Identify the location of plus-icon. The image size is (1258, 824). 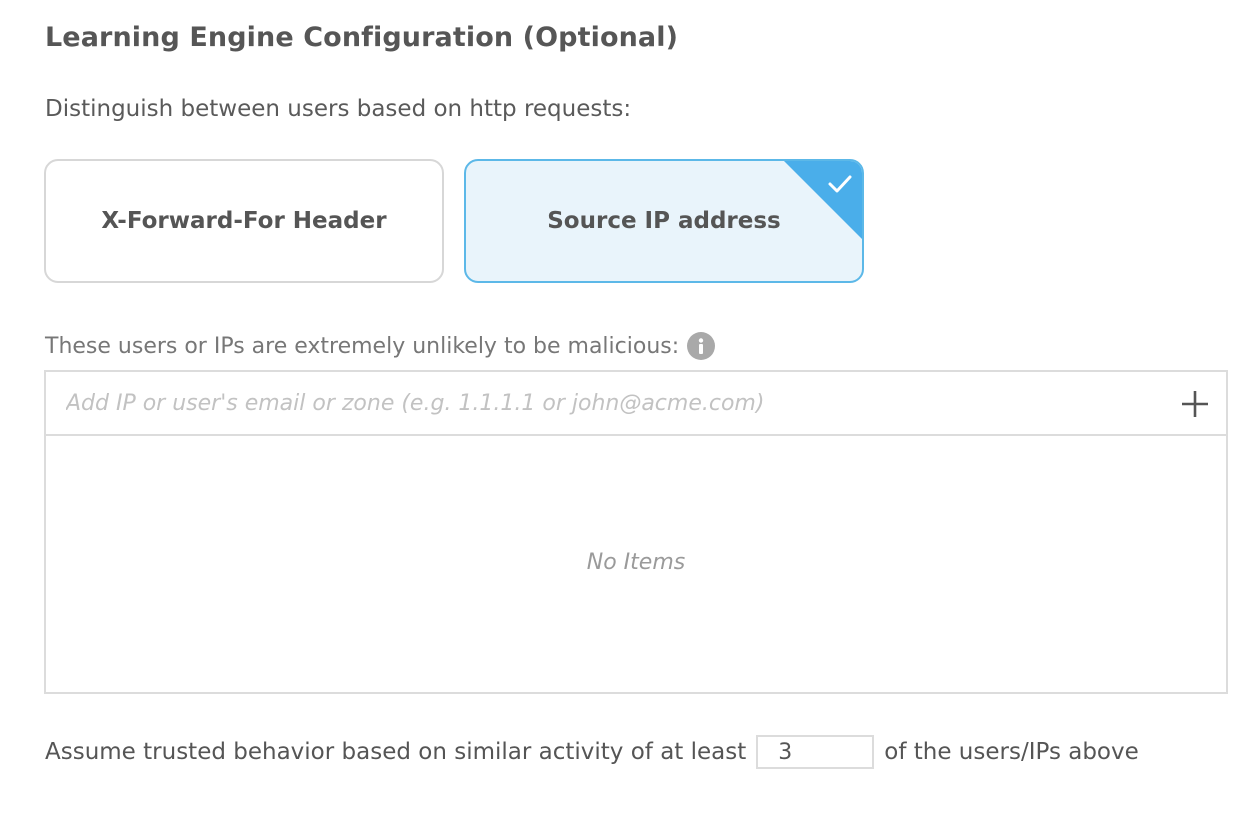
(1195, 404).